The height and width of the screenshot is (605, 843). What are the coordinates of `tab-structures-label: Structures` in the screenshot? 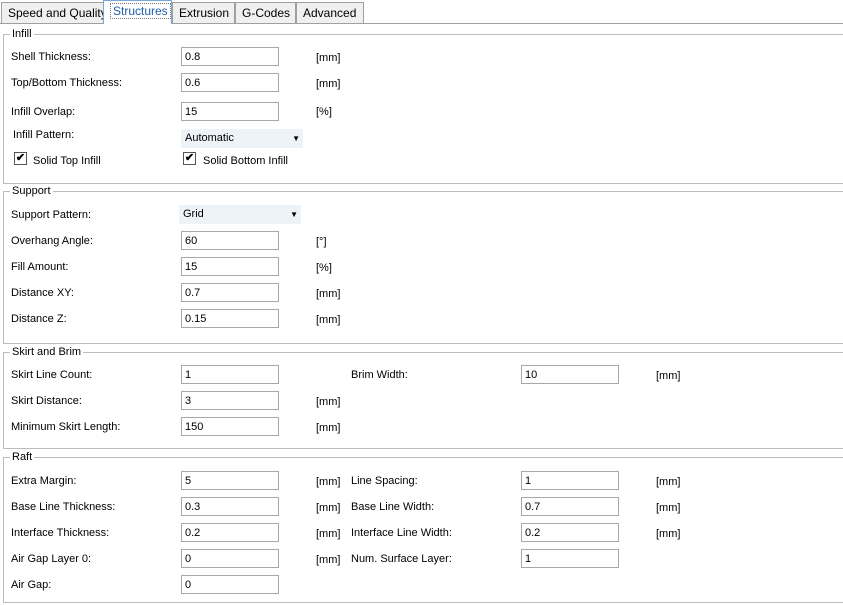 It's located at (140, 11).